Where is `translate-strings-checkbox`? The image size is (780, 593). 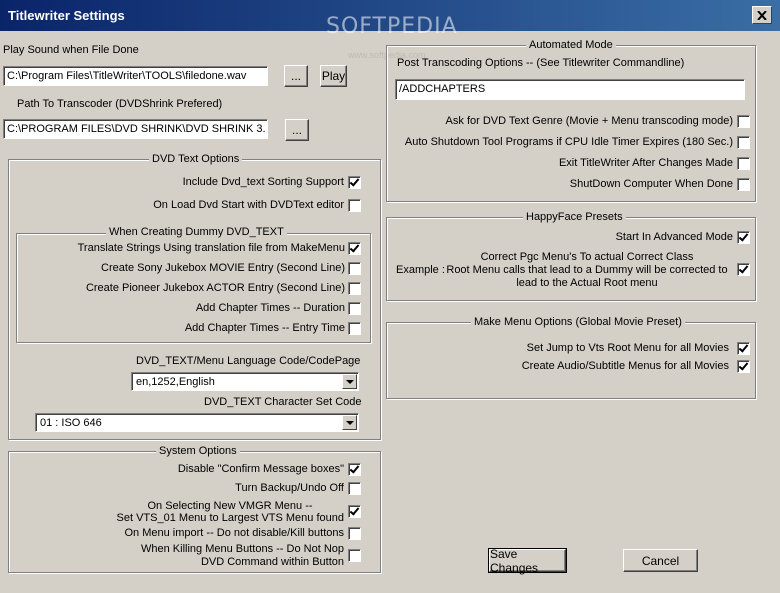
translate-strings-checkbox is located at coordinates (354, 248).